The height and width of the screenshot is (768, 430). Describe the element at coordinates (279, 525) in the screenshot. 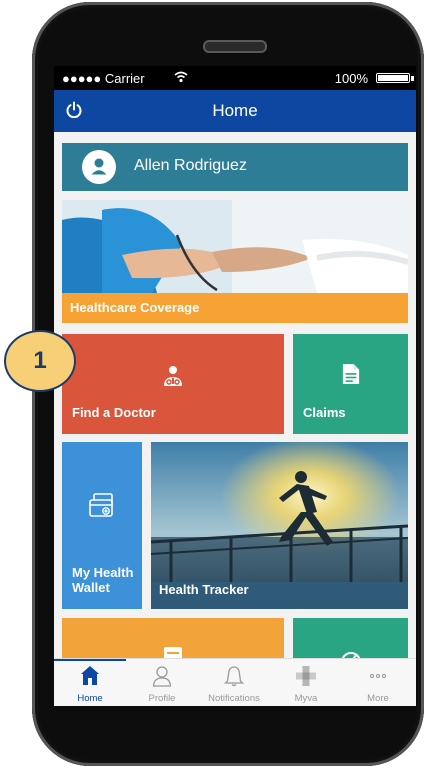

I see `health-tracker-tile: Health Tracker` at that location.